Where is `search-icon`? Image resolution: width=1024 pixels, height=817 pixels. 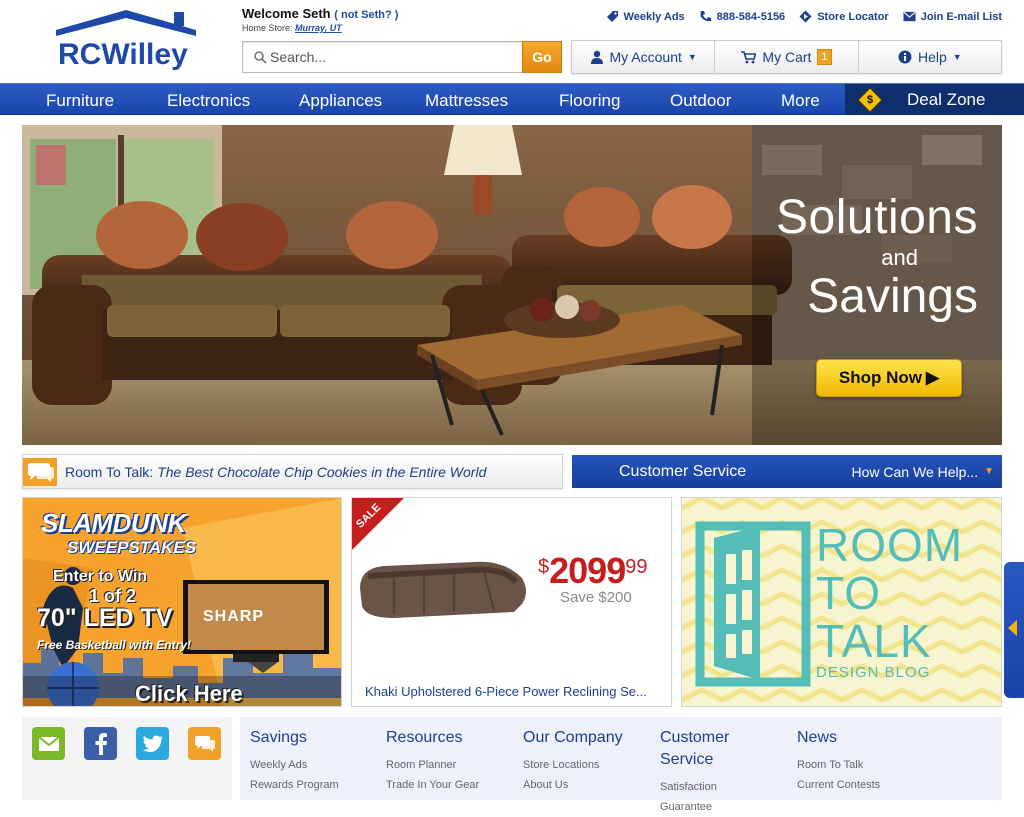 search-icon is located at coordinates (260, 57).